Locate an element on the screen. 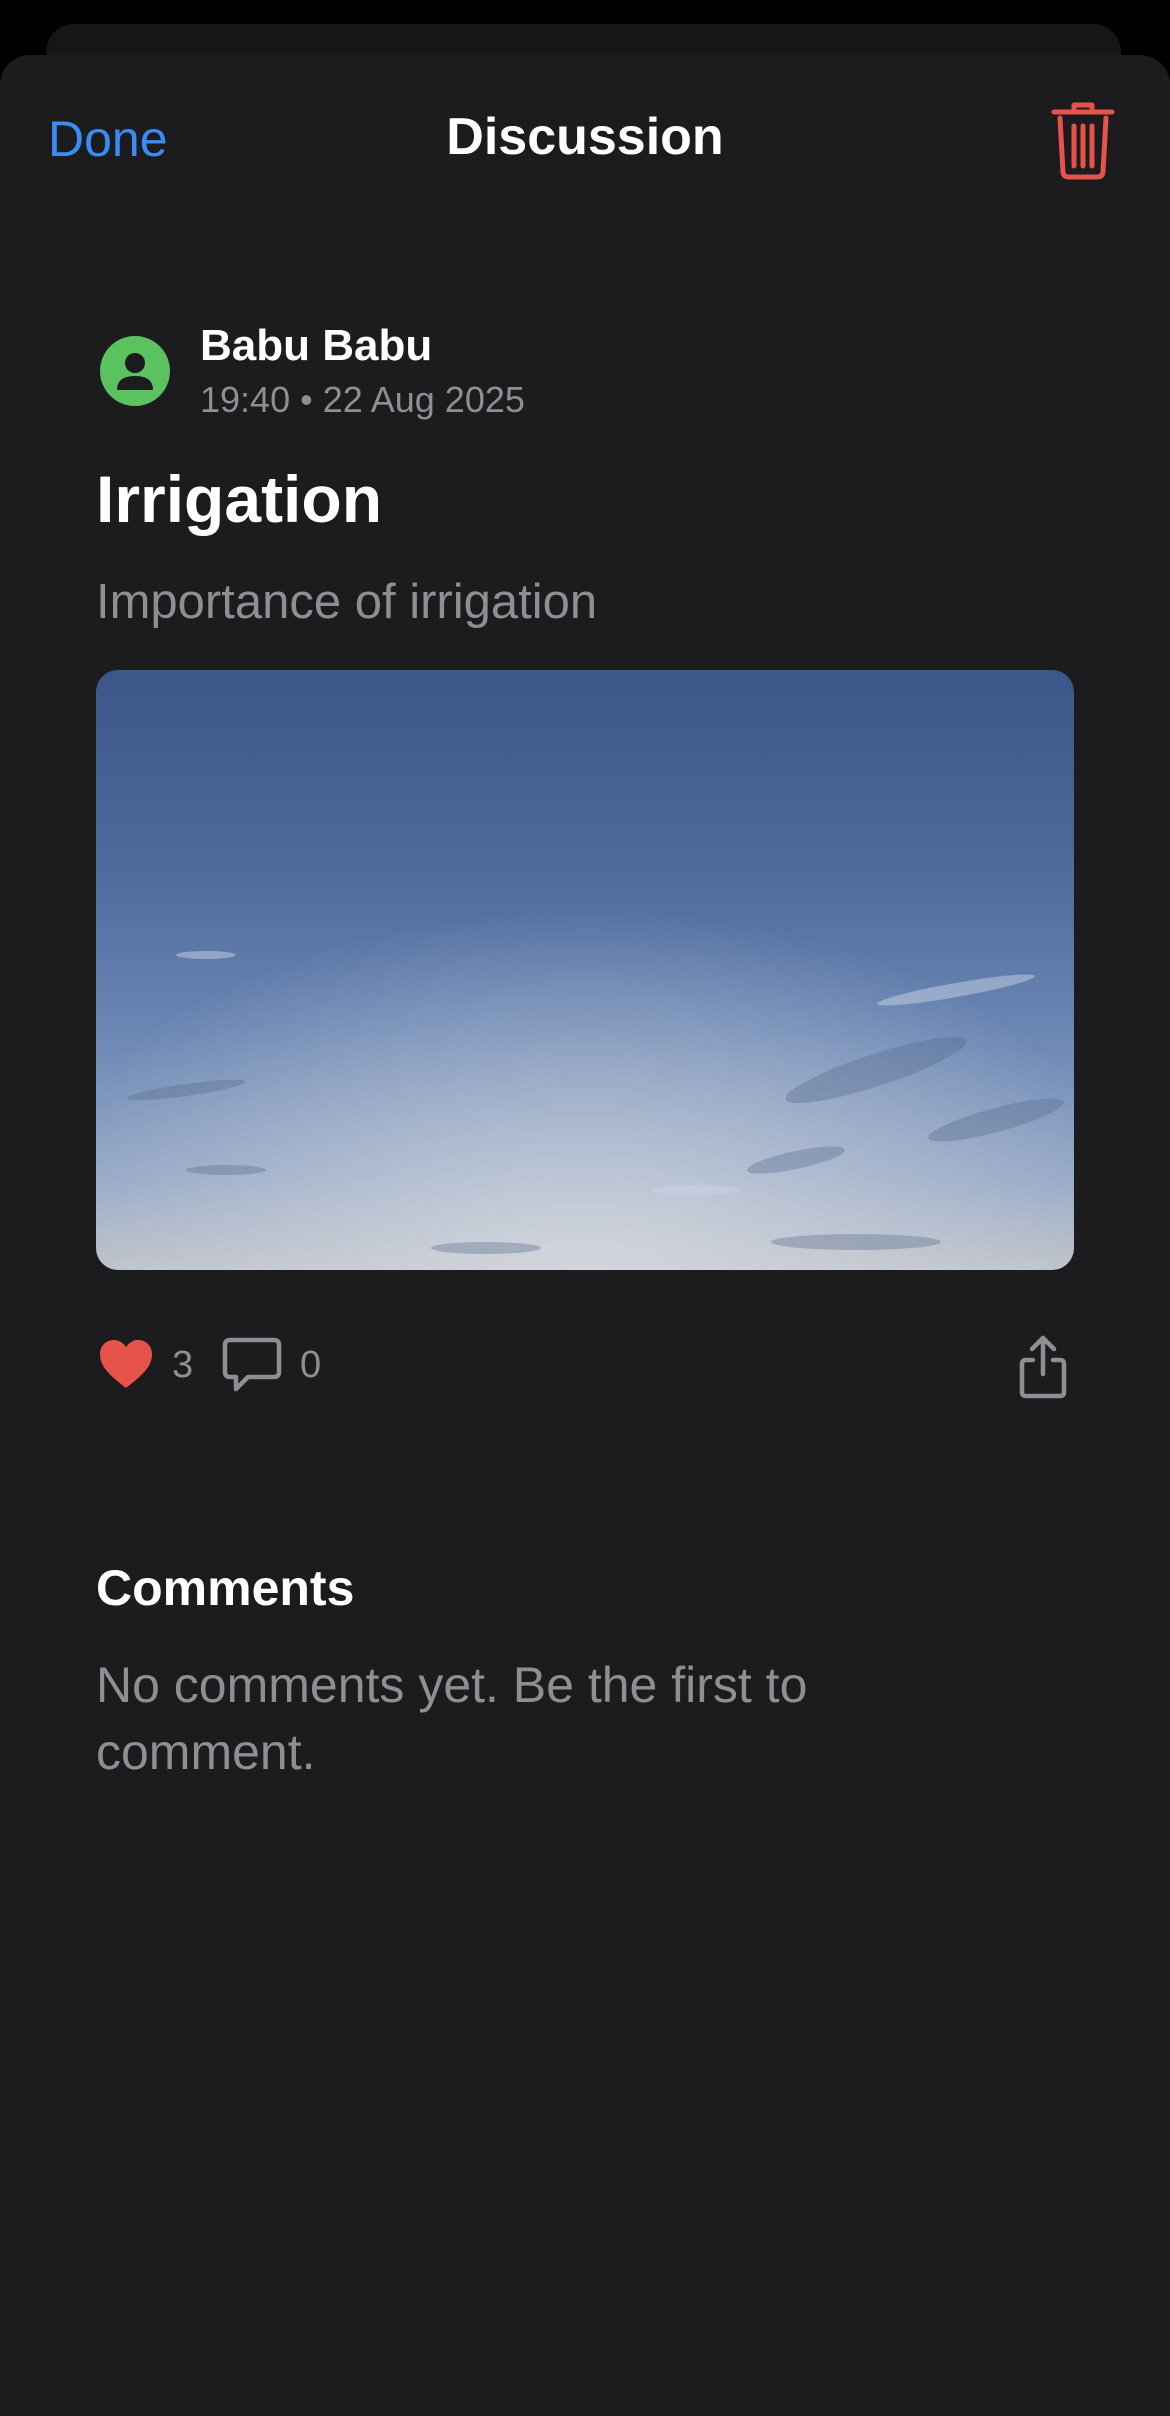 The height and width of the screenshot is (2416, 1170). share-icon is located at coordinates (1043, 1367).